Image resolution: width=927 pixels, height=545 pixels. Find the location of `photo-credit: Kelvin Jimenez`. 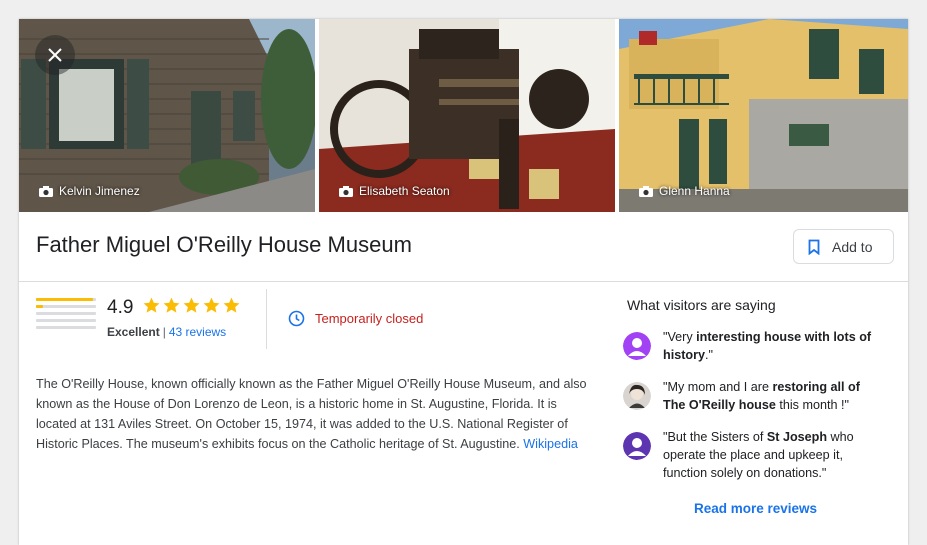

photo-credit: Kelvin Jimenez is located at coordinates (89, 191).